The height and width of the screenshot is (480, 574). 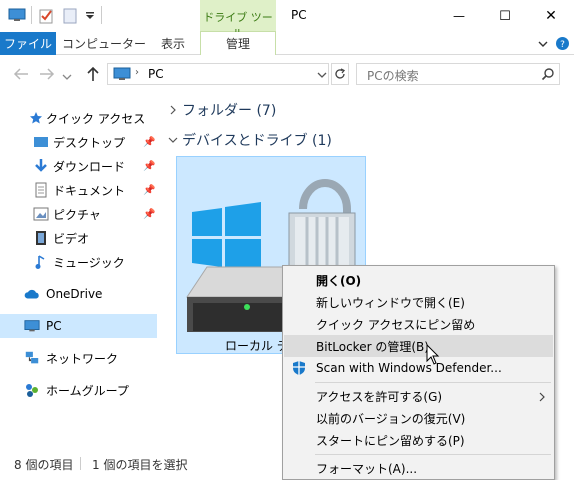 What do you see at coordinates (89, 190) in the screenshot?
I see `sidebar-item-label: ドキュメント` at bounding box center [89, 190].